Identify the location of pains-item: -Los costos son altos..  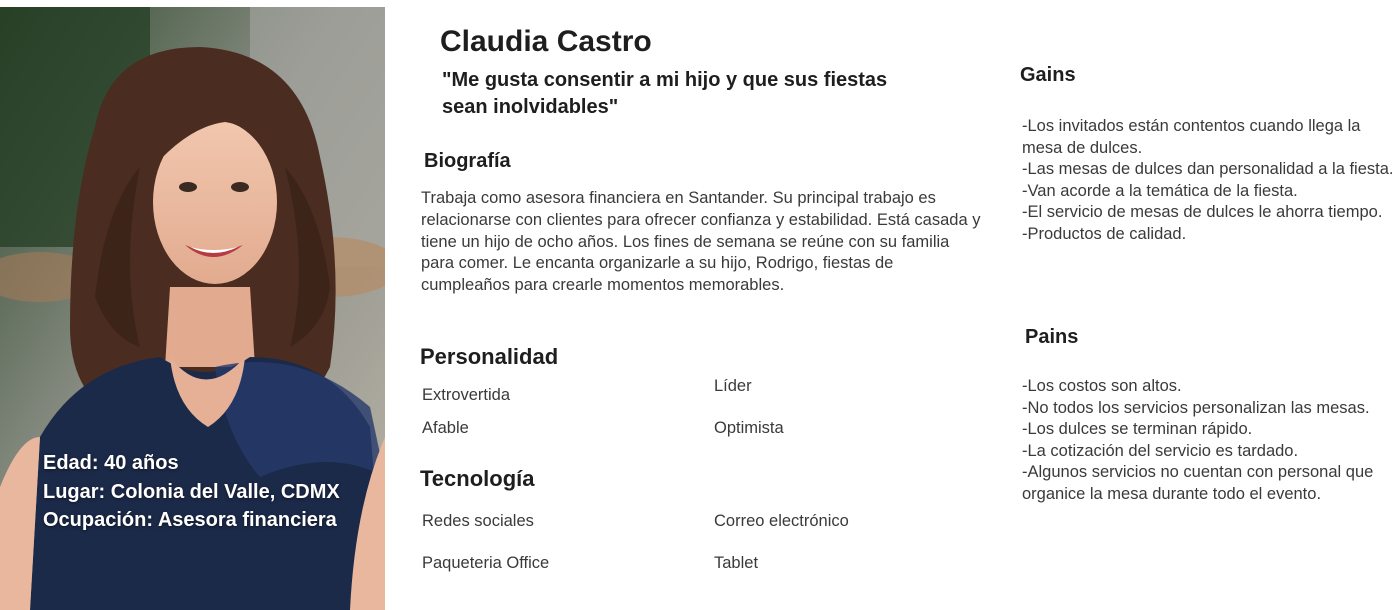
(1102, 386).